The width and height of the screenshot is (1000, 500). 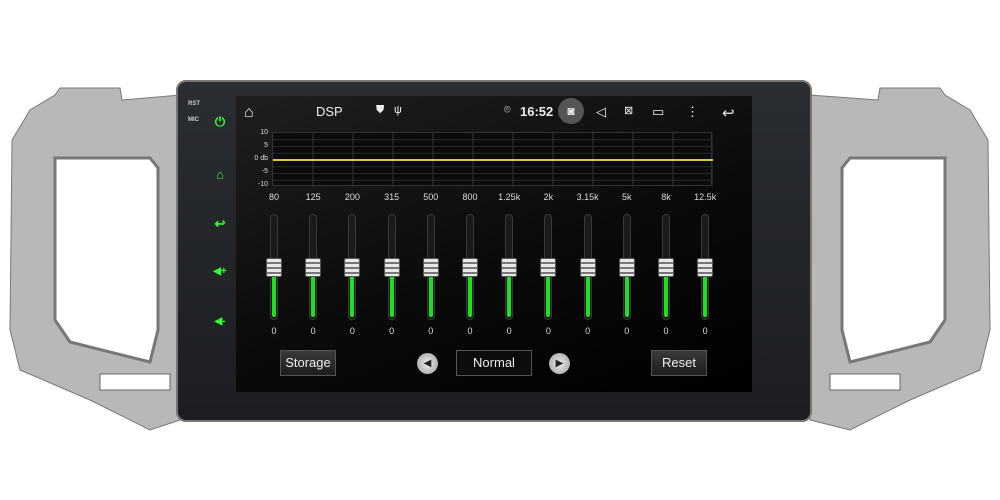 I want to click on rst-label: RST, so click(x=194, y=104).